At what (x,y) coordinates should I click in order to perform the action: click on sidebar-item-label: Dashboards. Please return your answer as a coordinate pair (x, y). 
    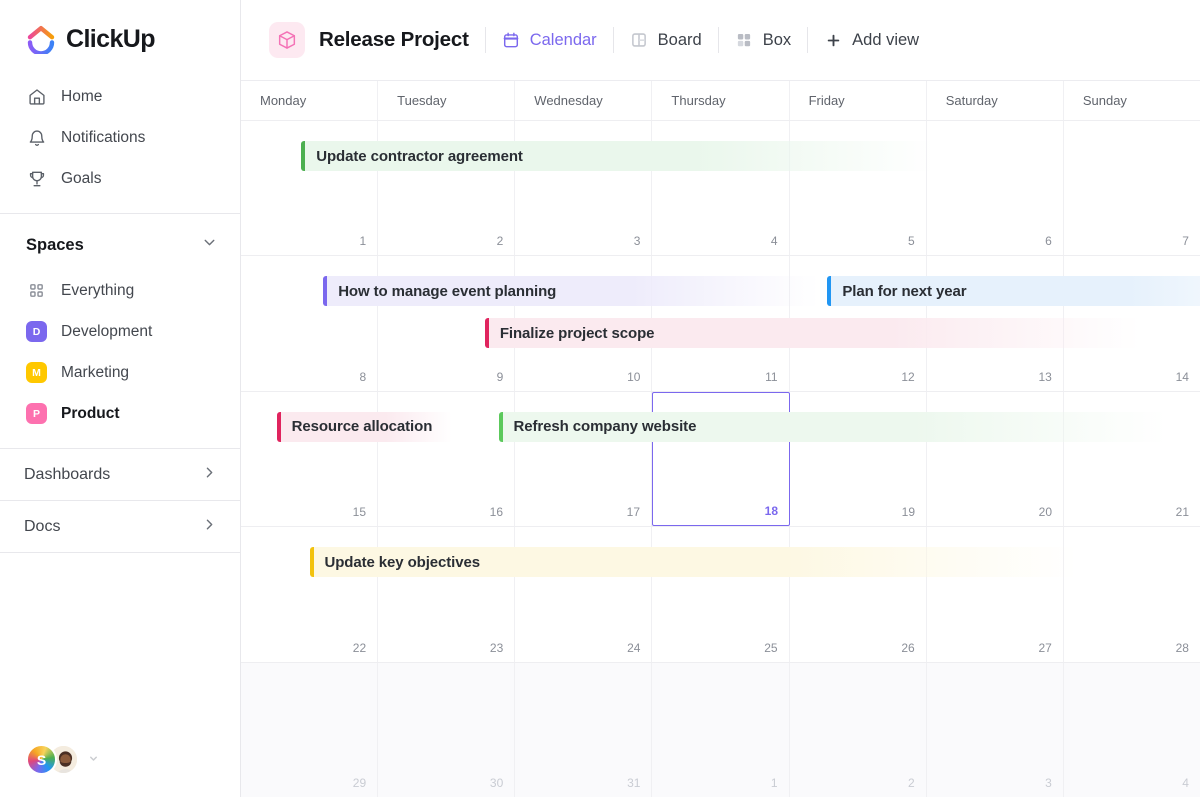
    Looking at the image, I should click on (67, 474).